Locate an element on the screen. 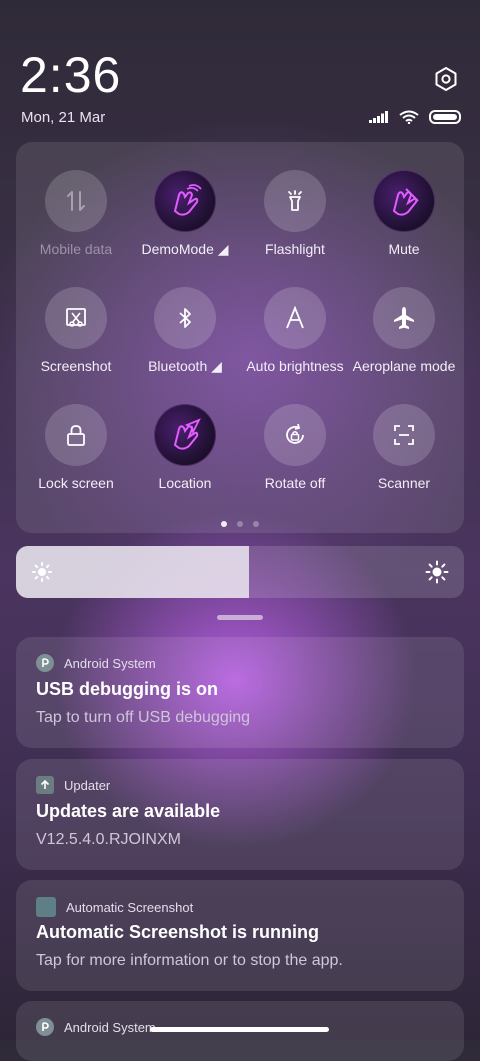  aeroplane-icon is located at coordinates (404, 318).